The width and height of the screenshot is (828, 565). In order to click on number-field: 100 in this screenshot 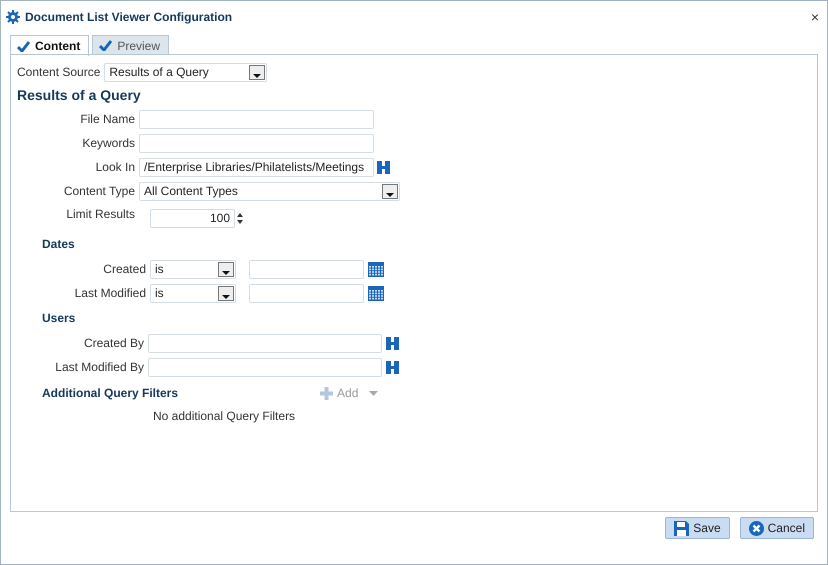, I will do `click(192, 218)`.